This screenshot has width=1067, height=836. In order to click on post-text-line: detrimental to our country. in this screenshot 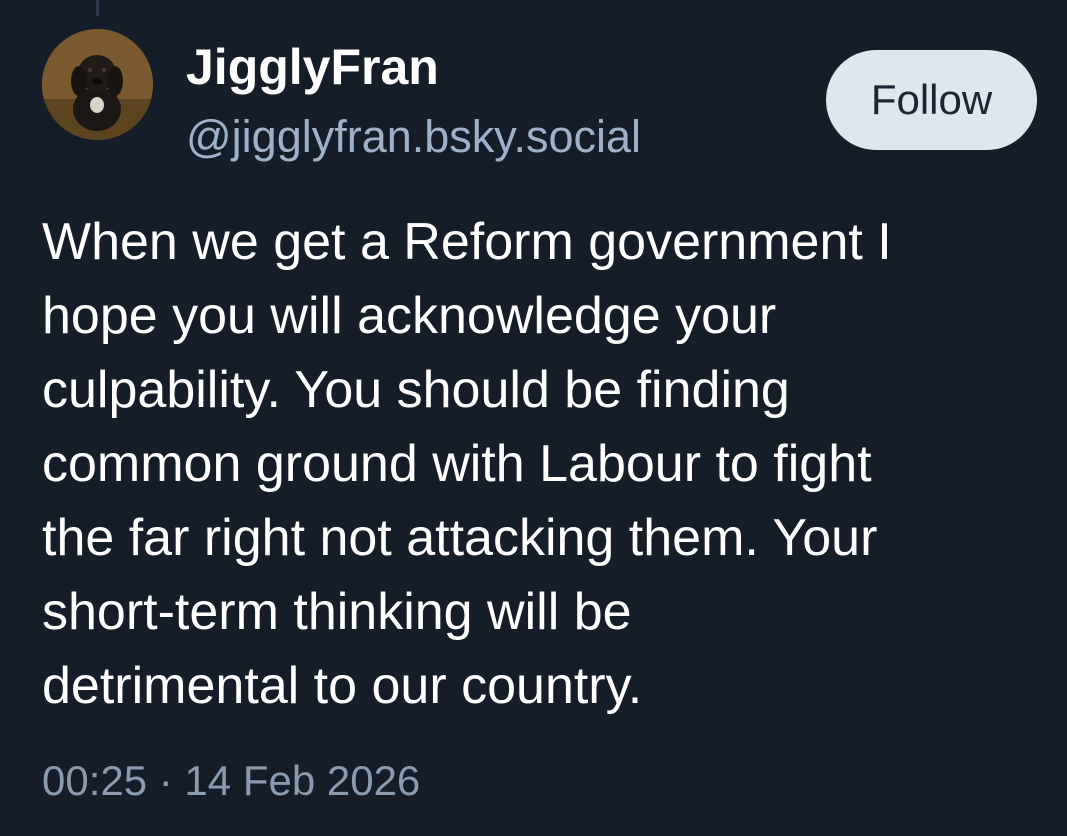, I will do `click(342, 686)`.